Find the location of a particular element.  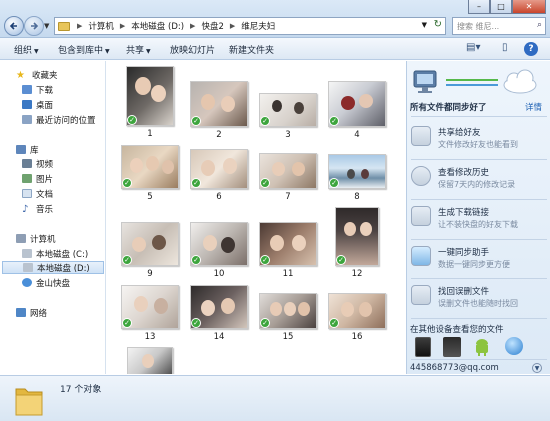

file-item: ✓ 14 is located at coordinates (219, 313).